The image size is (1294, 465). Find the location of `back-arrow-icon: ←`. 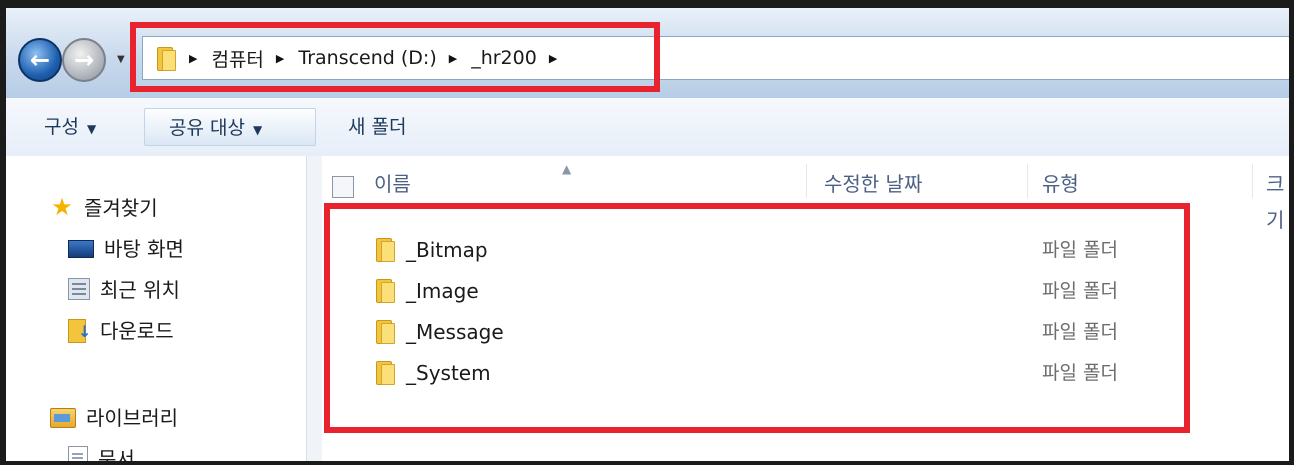

back-arrow-icon: ← is located at coordinates (40, 60).